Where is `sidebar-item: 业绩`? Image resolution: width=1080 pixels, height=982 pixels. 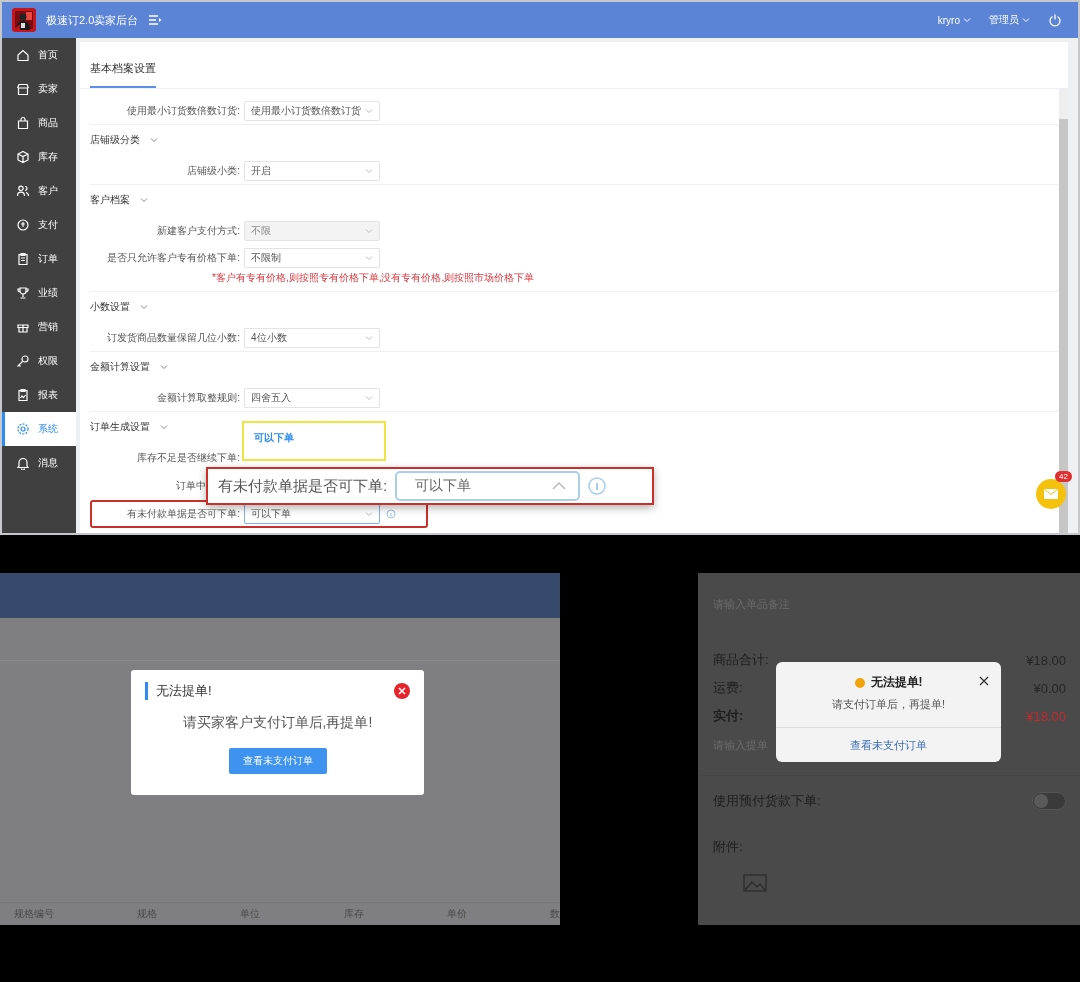 sidebar-item: 业绩 is located at coordinates (39, 293).